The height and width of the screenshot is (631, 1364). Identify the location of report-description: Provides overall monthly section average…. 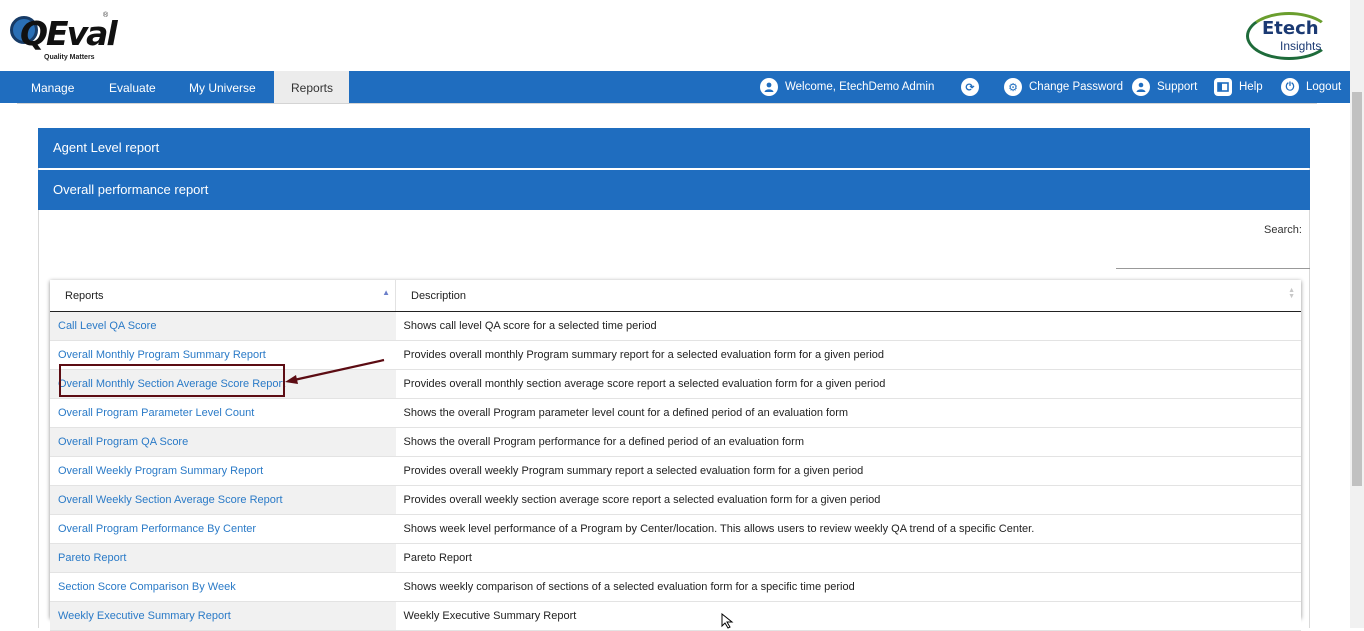
(848, 384).